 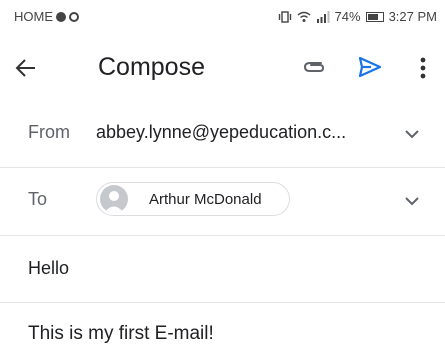 What do you see at coordinates (303, 16) in the screenshot?
I see `wifi-icon` at bounding box center [303, 16].